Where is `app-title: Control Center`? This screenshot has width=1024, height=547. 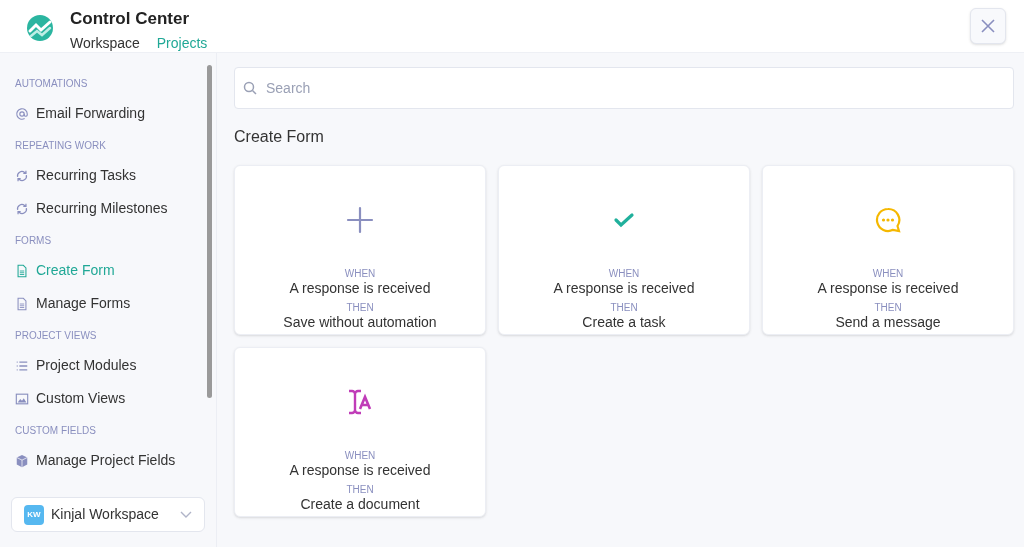 app-title: Control Center is located at coordinates (130, 19).